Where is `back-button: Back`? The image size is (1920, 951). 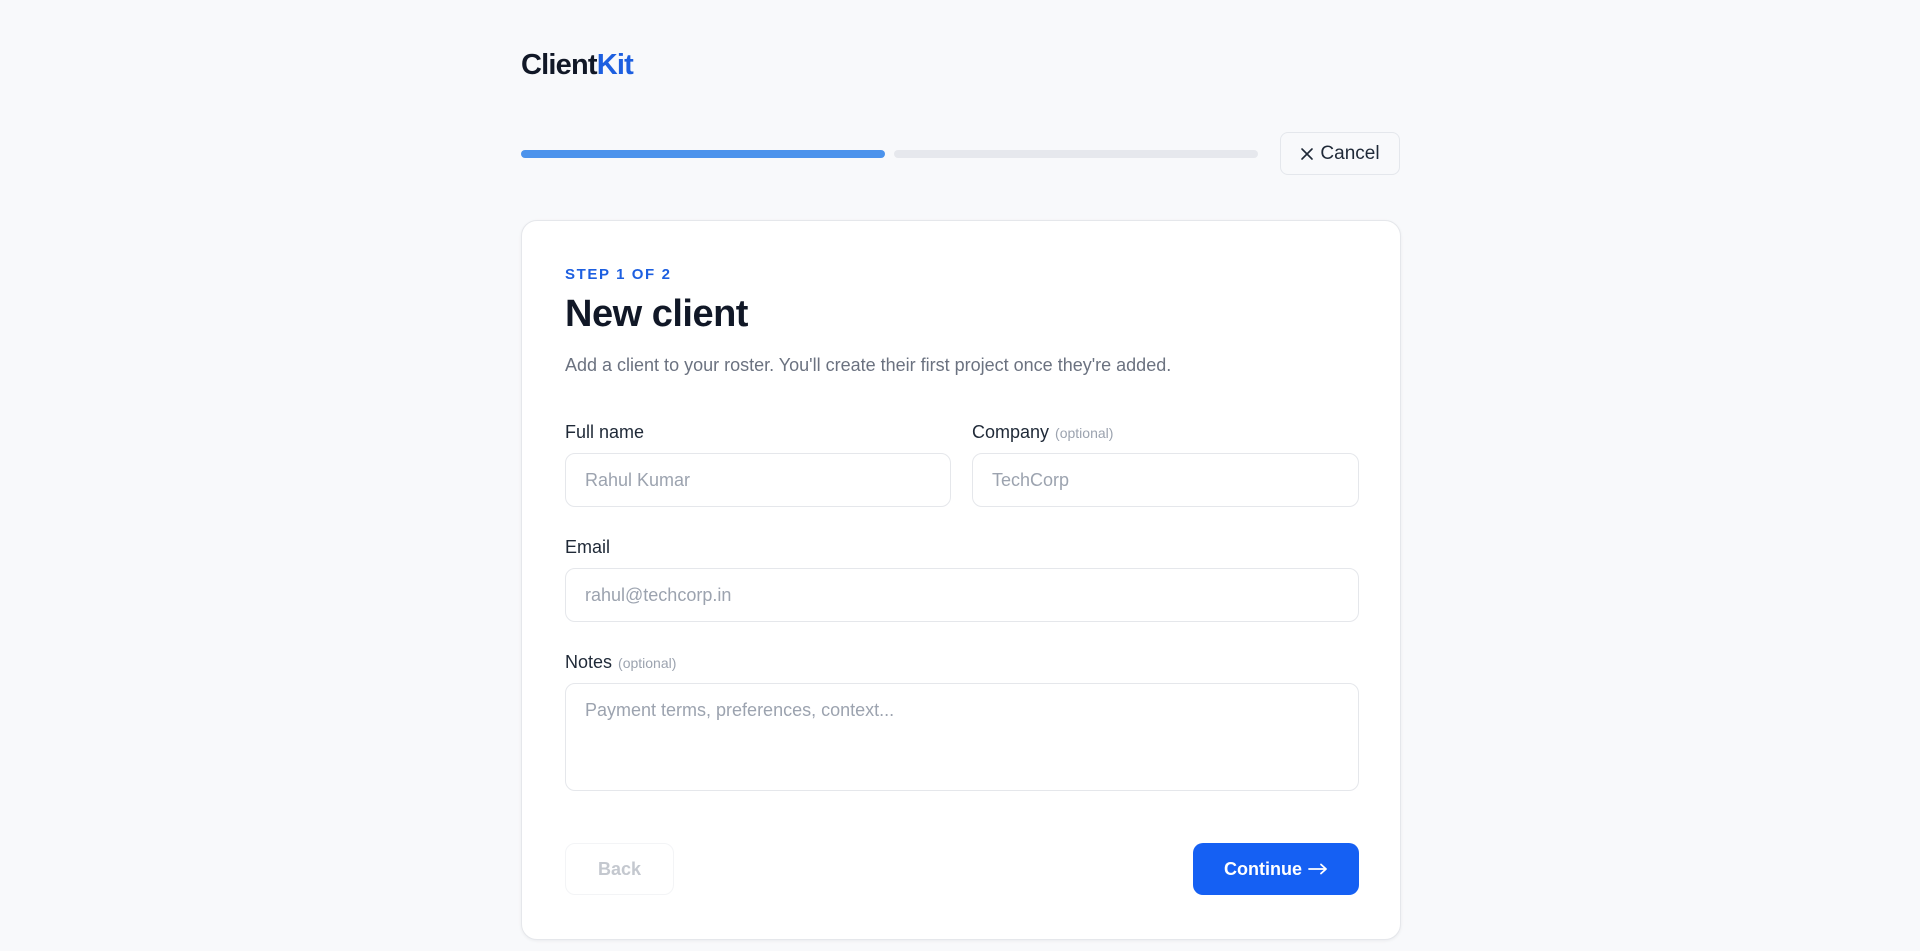
back-button: Back is located at coordinates (619, 869).